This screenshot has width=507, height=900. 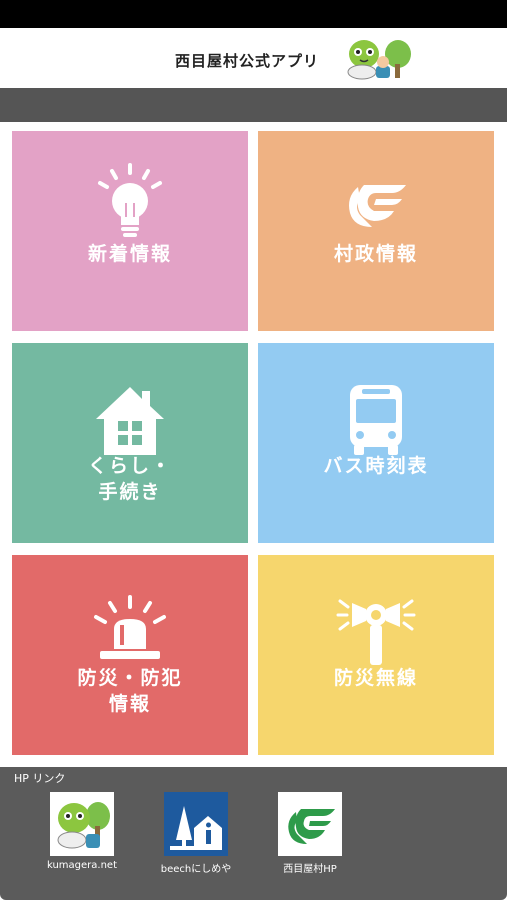 I want to click on bus-icon, so click(x=376, y=420).